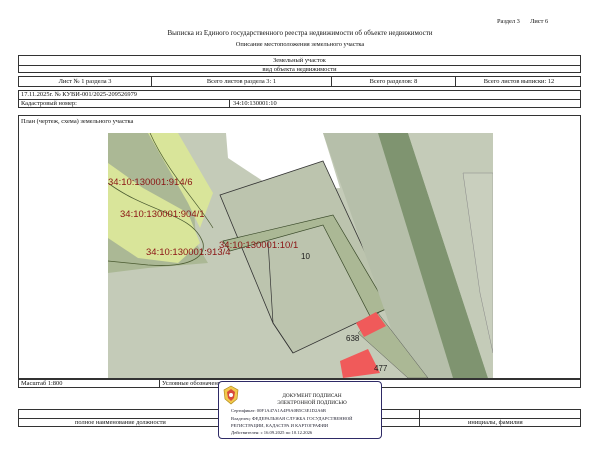 The width and height of the screenshot is (600, 464). Describe the element at coordinates (280, 425) in the screenshot. I see `stamp-owner-2: РЕГИСТРАЦИИ, КАДАСТРА И КАРТОГРАФИИ` at that location.